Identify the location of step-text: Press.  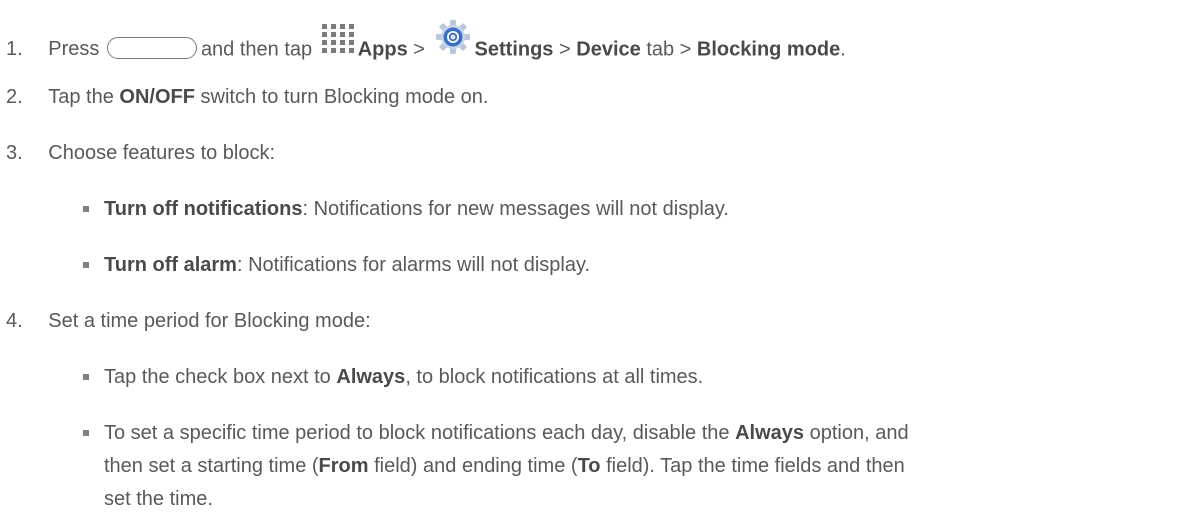
(74, 49).